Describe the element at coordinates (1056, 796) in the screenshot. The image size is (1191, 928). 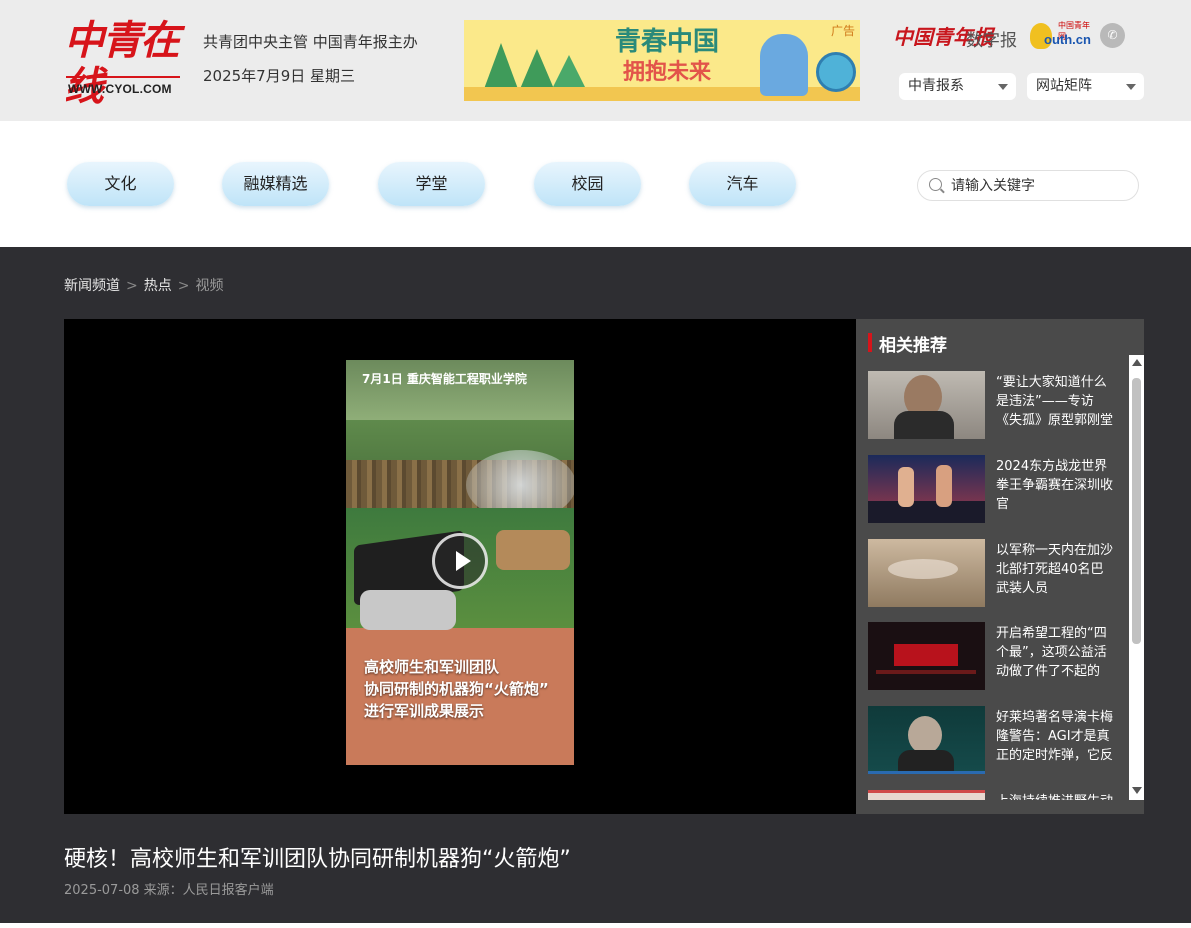
I see `related-item-title: 上海持续推进野生动` at that location.